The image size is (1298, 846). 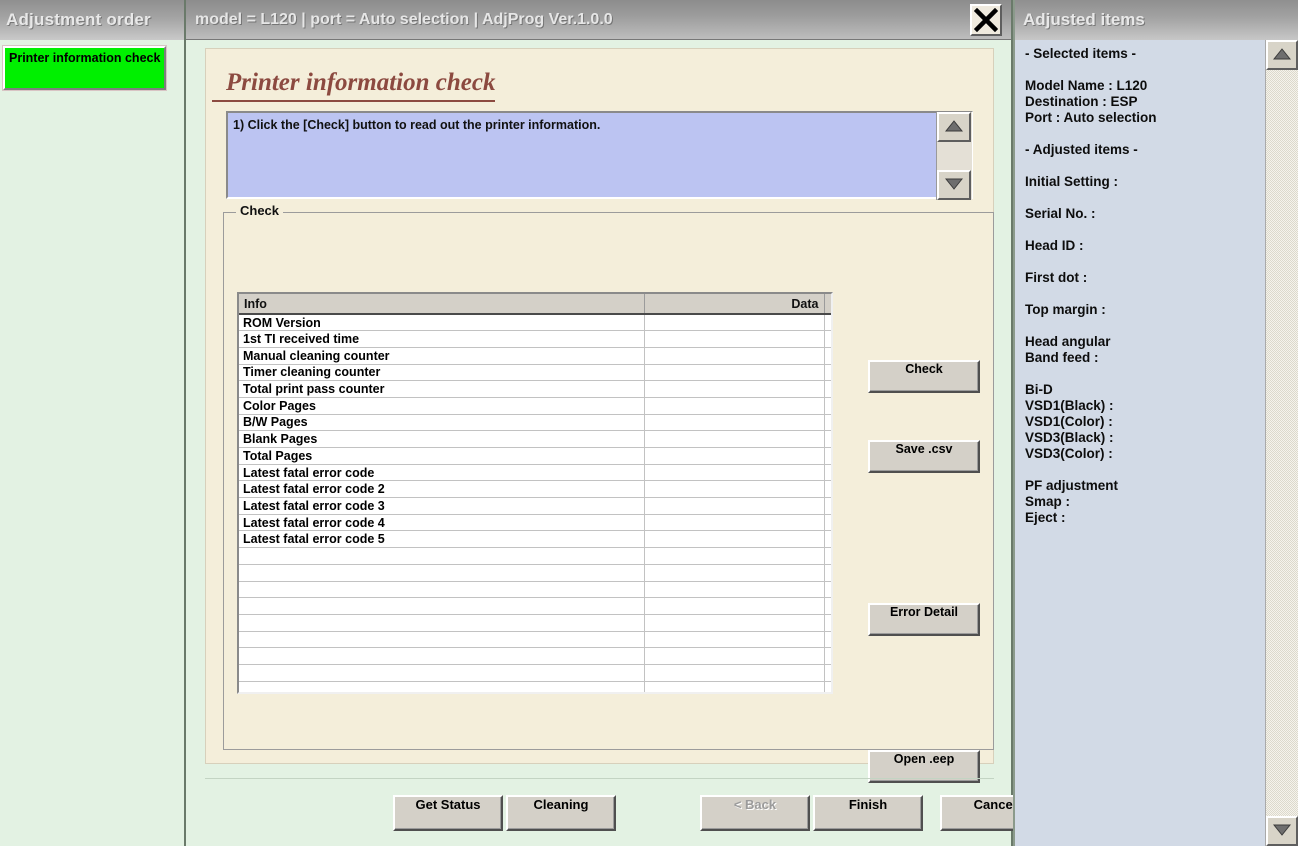 What do you see at coordinates (1281, 443) in the screenshot?
I see `adjusted-items-scrollbar` at bounding box center [1281, 443].